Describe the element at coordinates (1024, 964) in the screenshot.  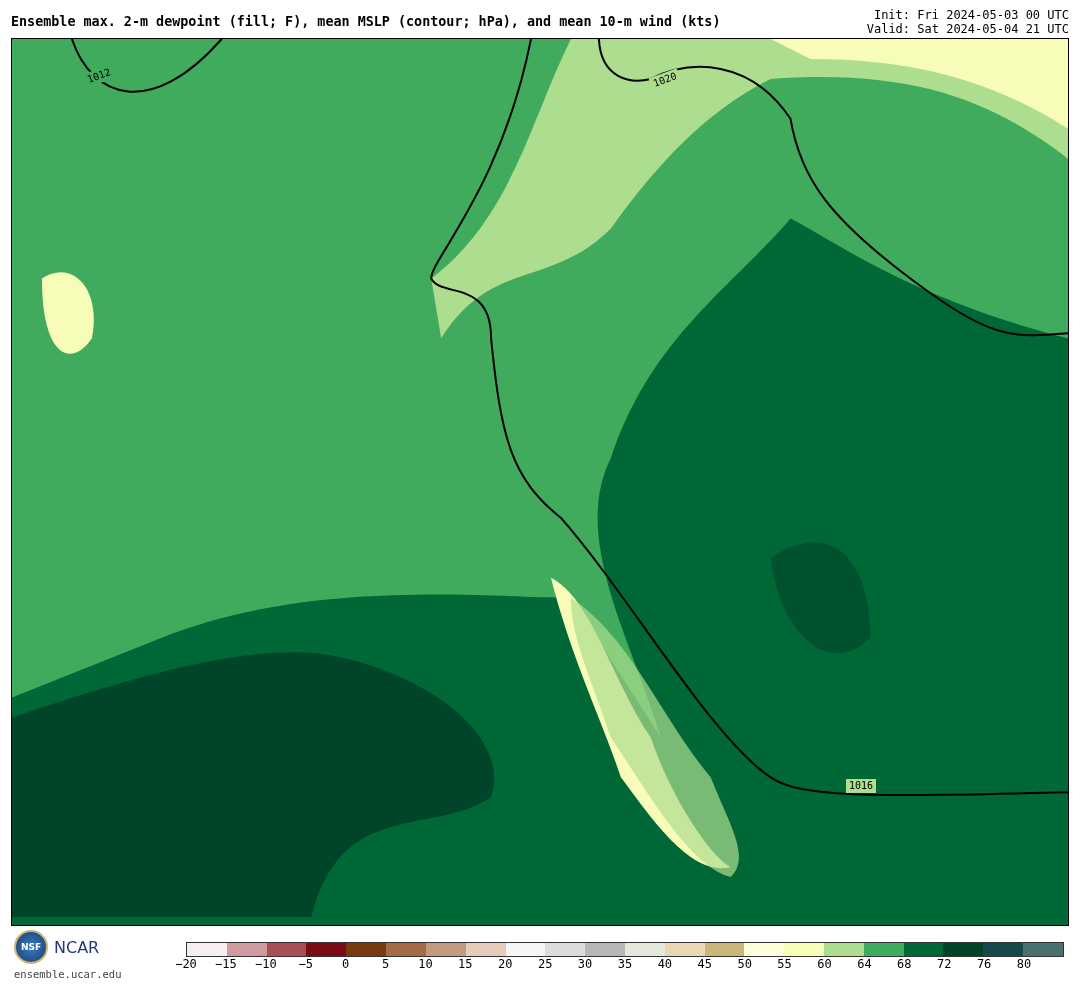
I see `tick-label: 80` at that location.